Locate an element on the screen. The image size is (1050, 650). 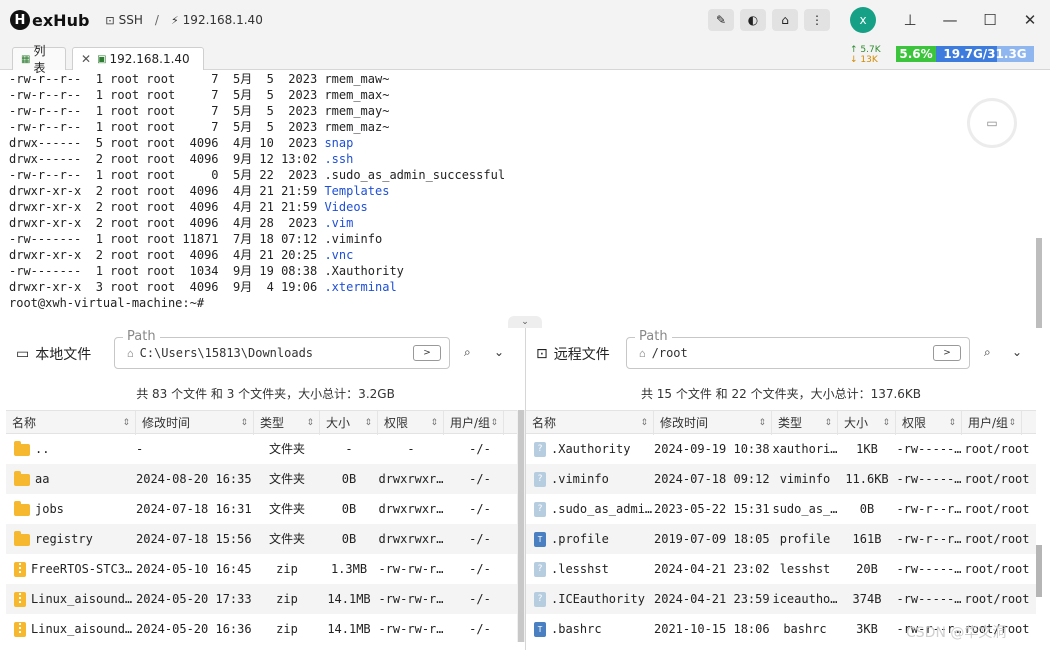
cell-size: - is located at coordinates (349, 449).